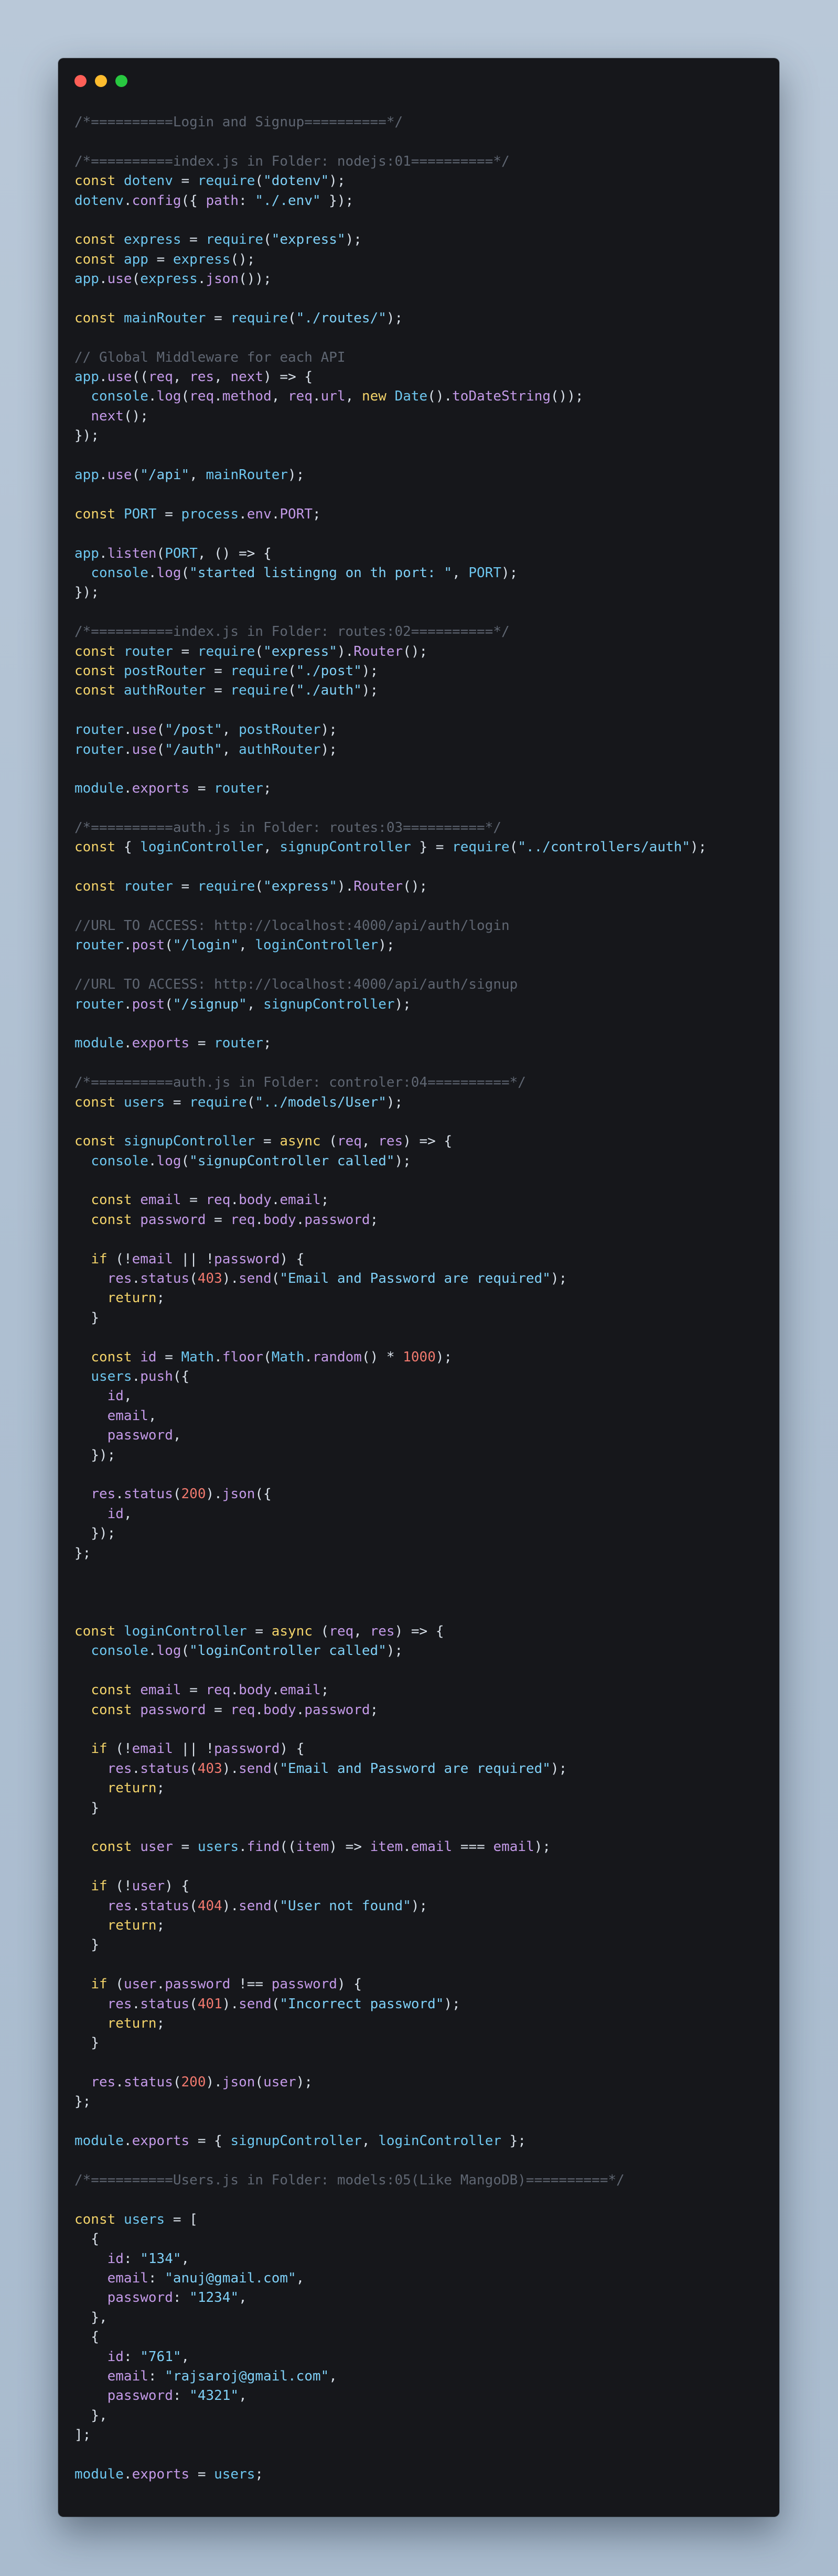 The image size is (838, 2576). What do you see at coordinates (189, 475) in the screenshot?
I see `code-line: app.use("/api", mainRouter);` at bounding box center [189, 475].